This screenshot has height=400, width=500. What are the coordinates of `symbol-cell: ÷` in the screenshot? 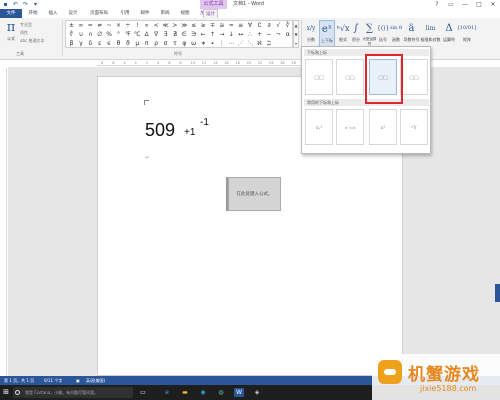 It's located at (127, 25).